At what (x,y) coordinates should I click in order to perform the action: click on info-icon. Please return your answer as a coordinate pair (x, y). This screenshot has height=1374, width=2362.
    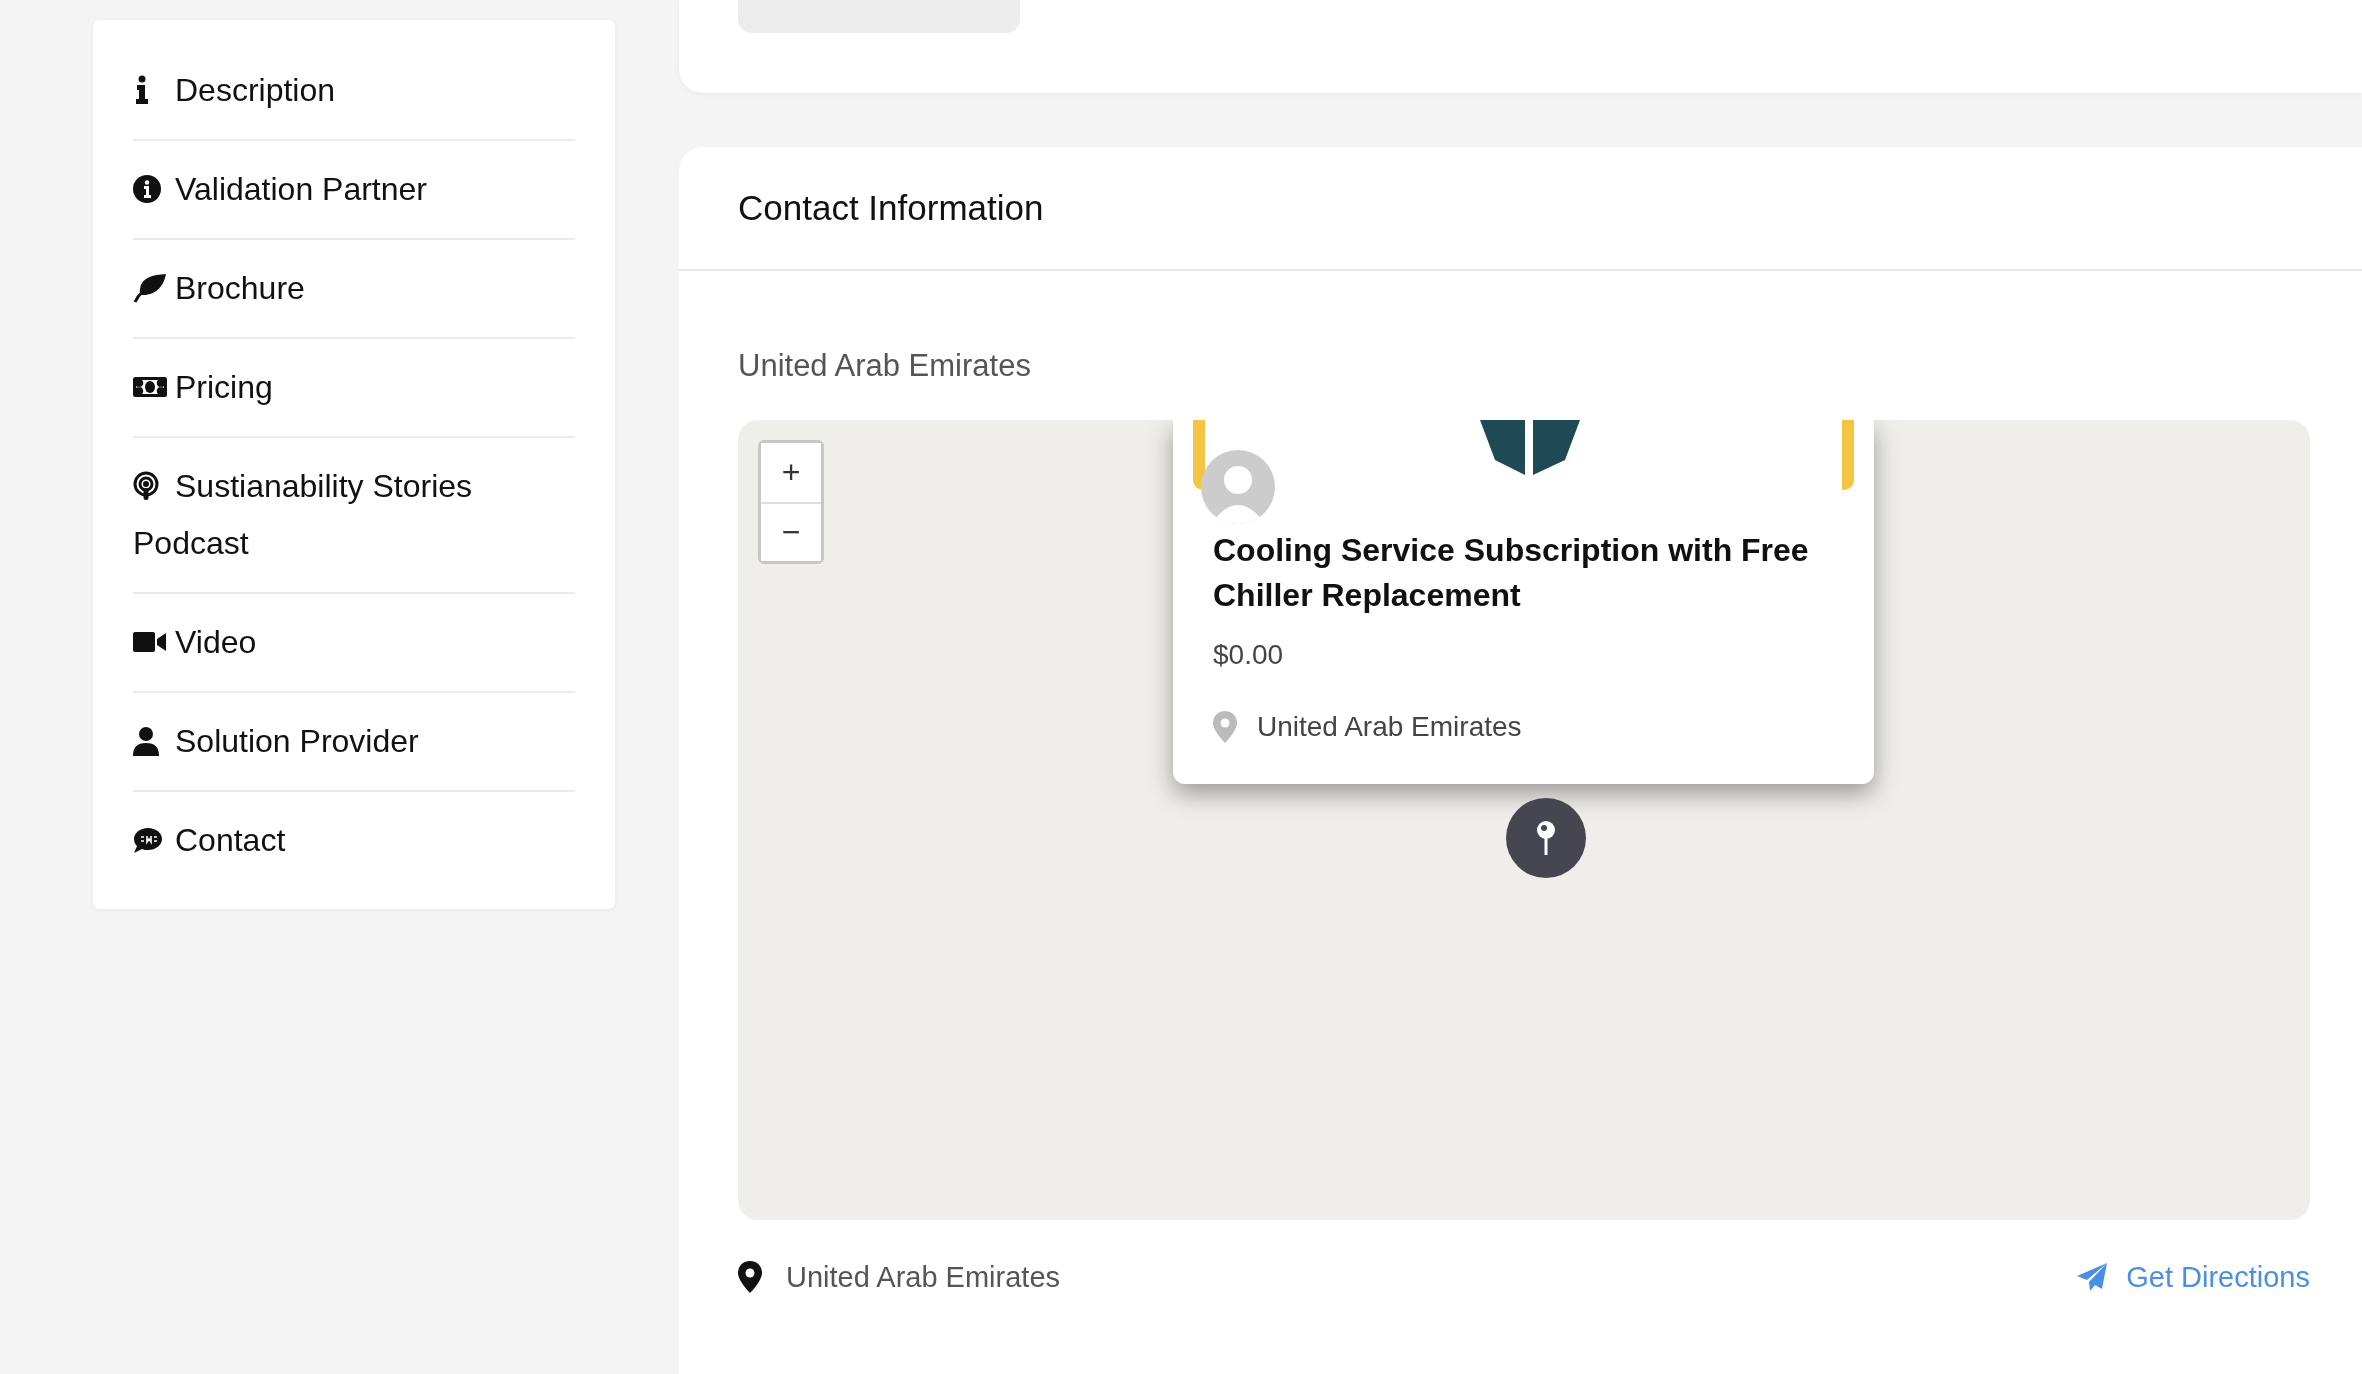
    Looking at the image, I should click on (142, 90).